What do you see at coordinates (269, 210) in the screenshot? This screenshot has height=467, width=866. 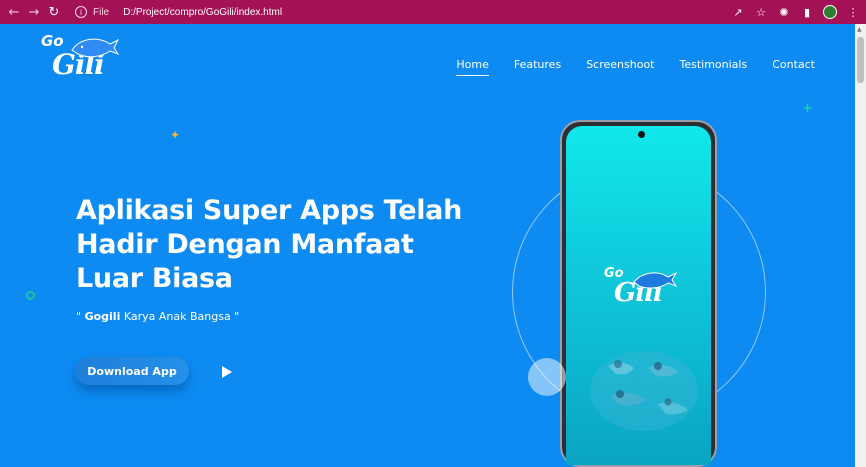 I see `hero-title-line1: Aplikasi Super Apps Telah` at bounding box center [269, 210].